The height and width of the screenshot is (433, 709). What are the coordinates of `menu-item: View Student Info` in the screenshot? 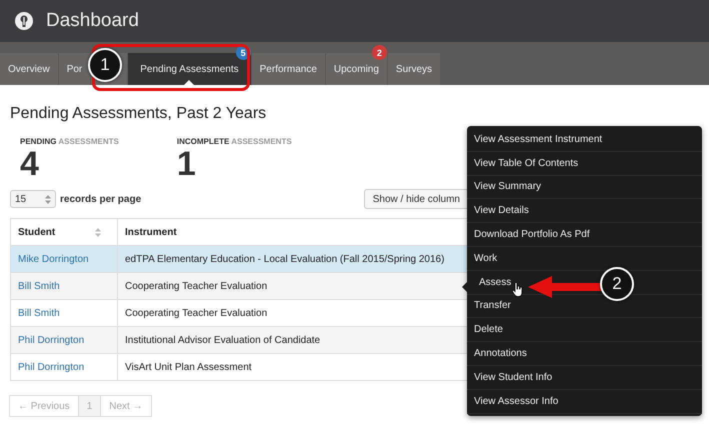 It's located at (584, 378).